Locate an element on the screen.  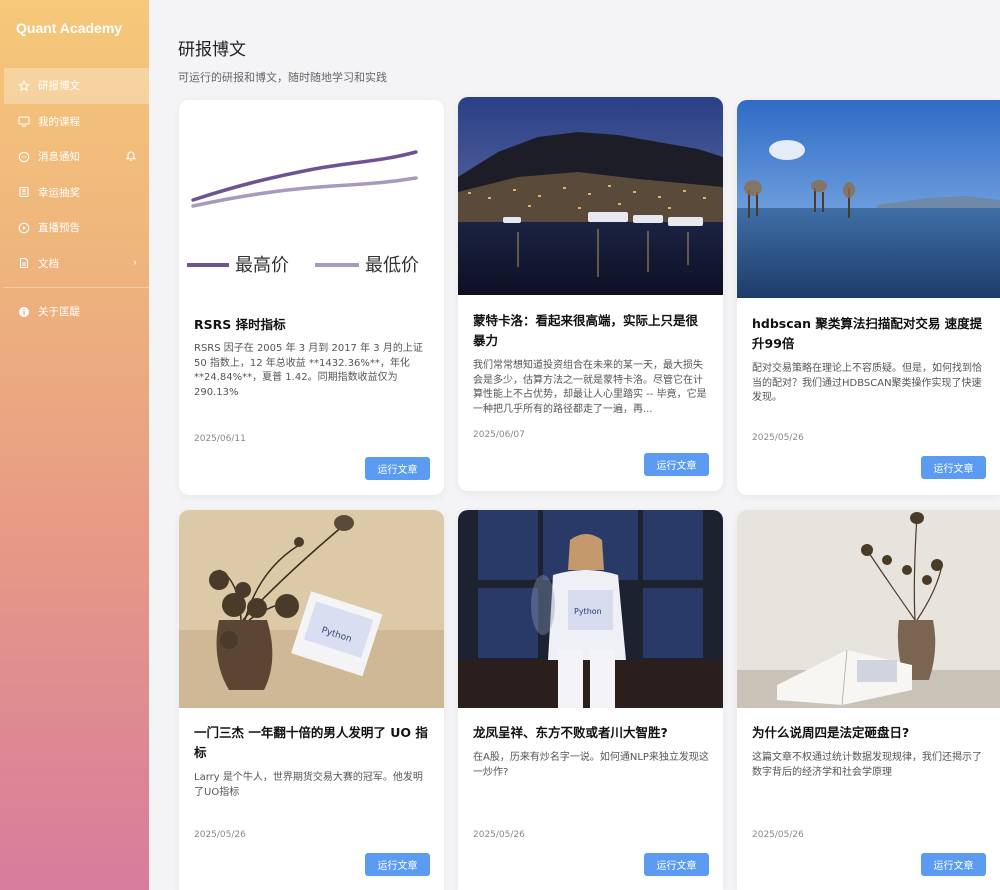
card-description: 这篇文章不权通过统计数据发现规律，我们还揭示了数字背后的经济学和社会学原理 is located at coordinates (867, 765).